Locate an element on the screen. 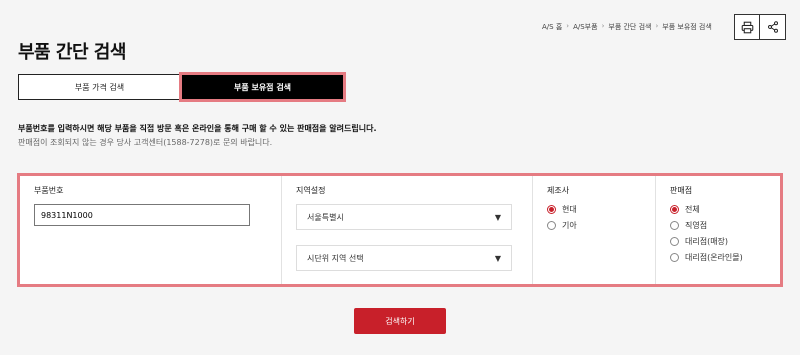  dealer-label: 판매점 is located at coordinates (681, 190).